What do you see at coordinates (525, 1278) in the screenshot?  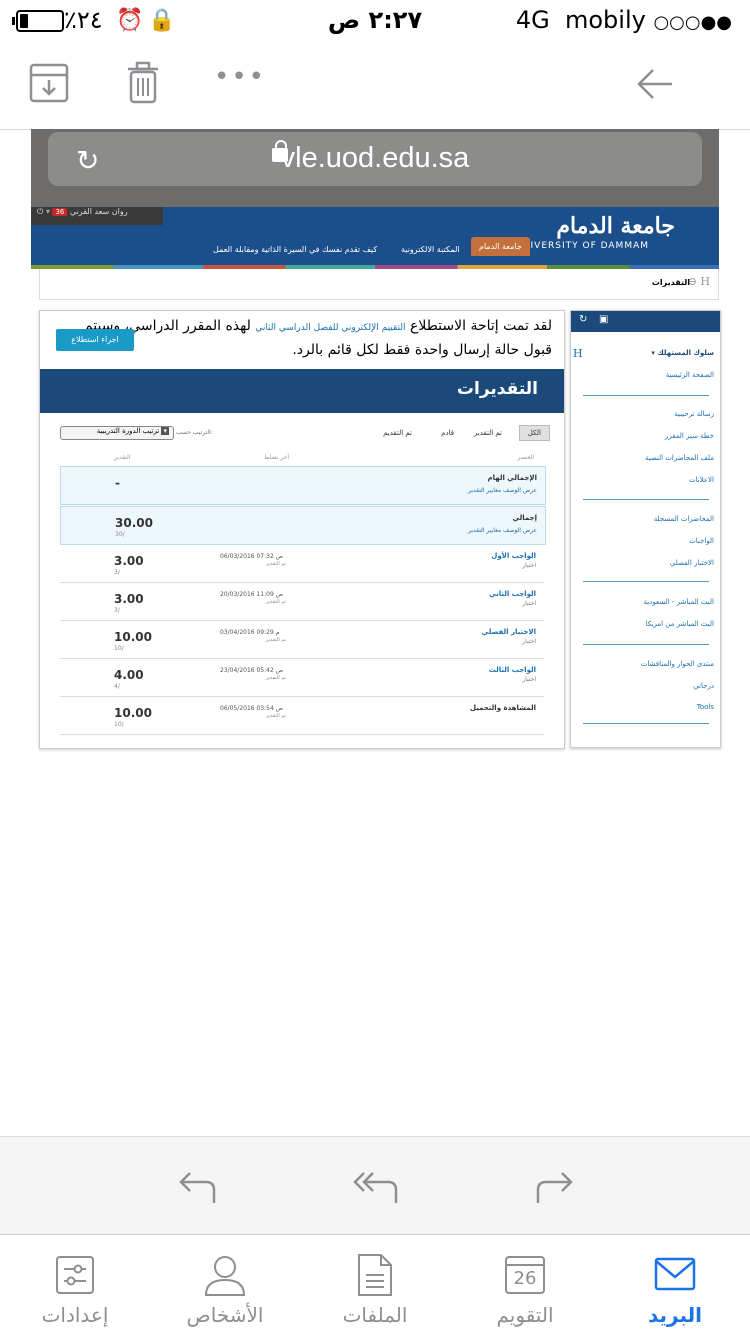 I see `calendar-day: 26` at bounding box center [525, 1278].